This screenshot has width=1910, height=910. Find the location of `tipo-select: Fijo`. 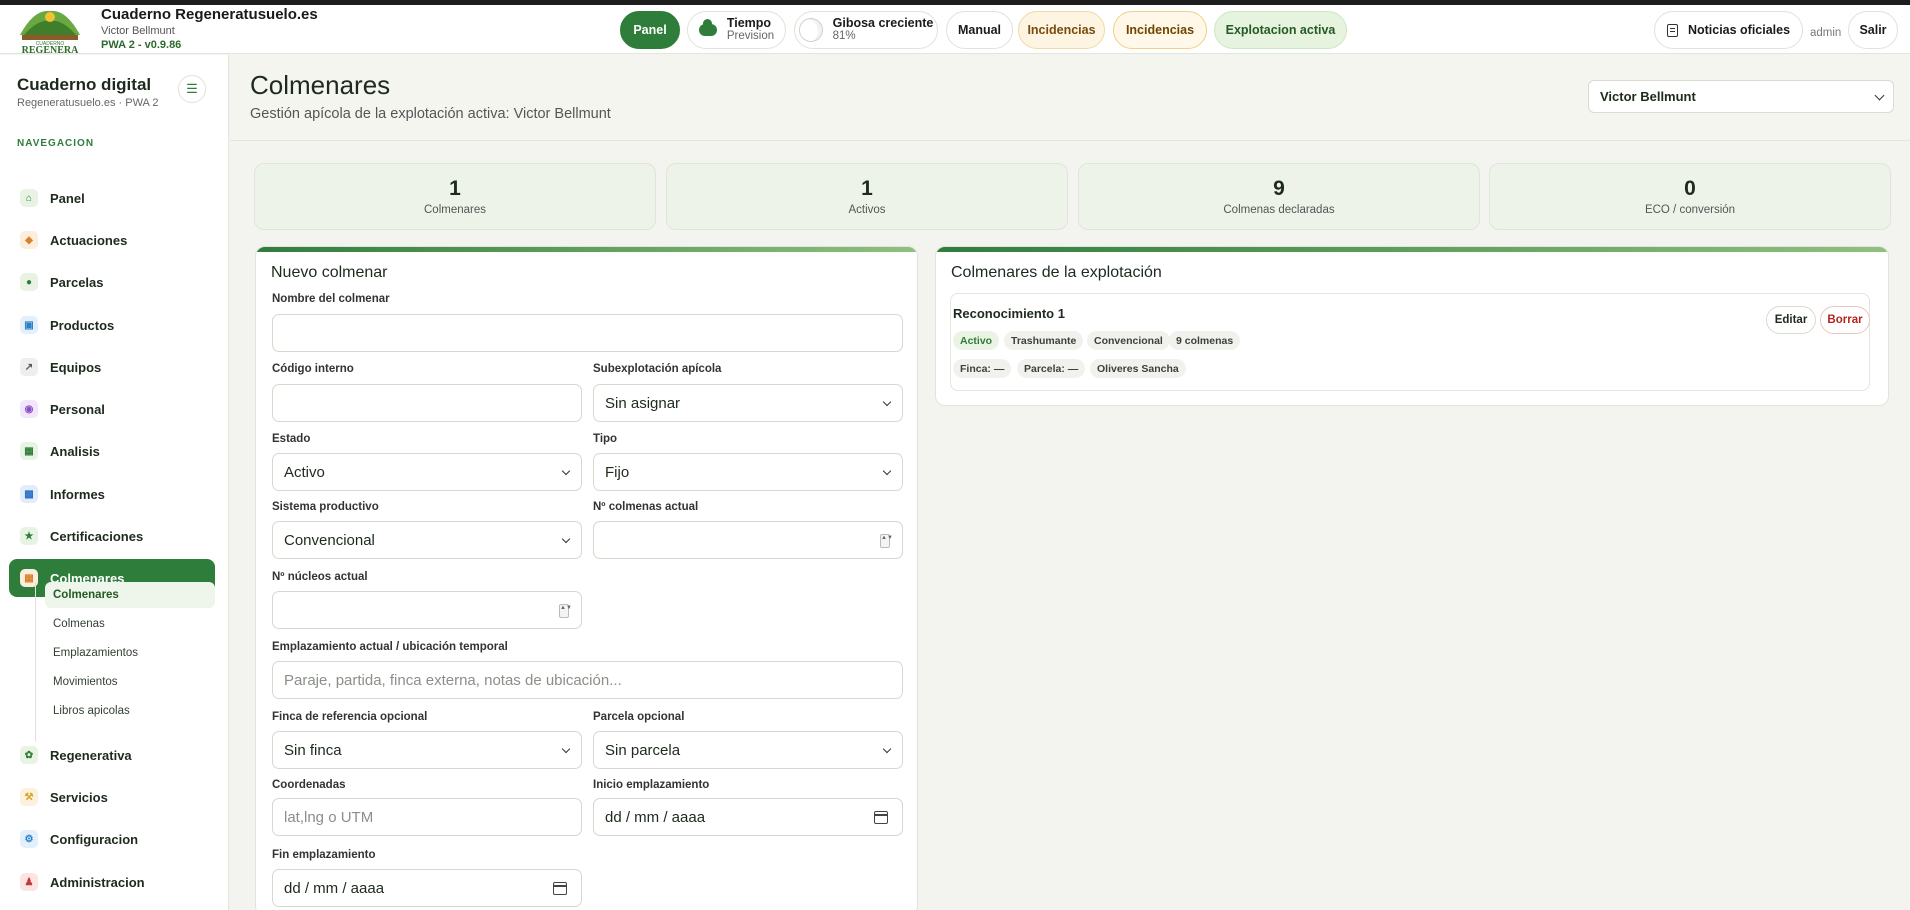

tipo-select: Fijo is located at coordinates (748, 472).